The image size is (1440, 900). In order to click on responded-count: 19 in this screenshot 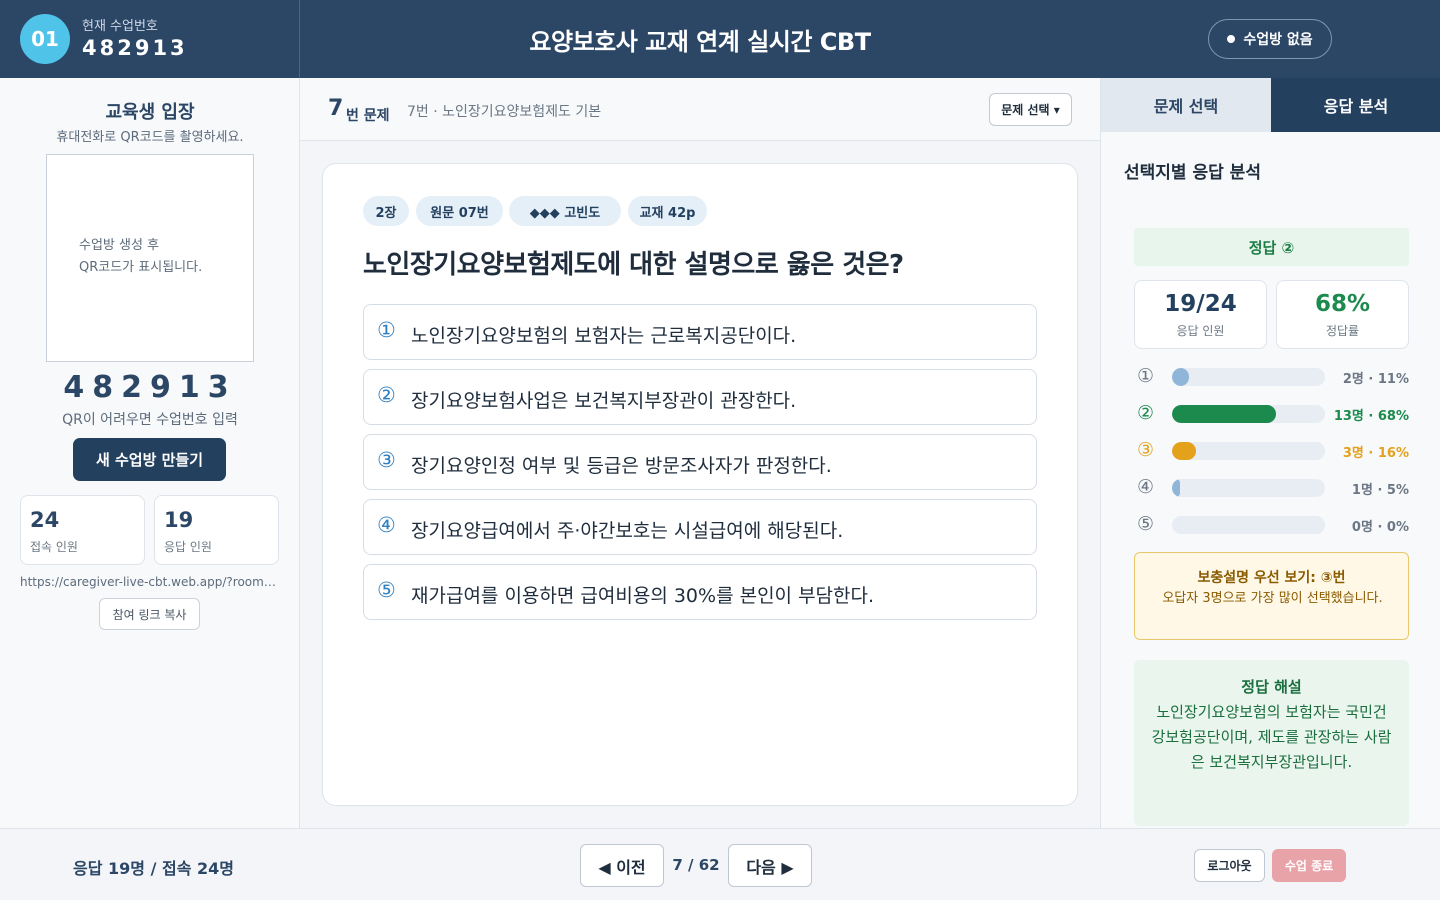, I will do `click(179, 520)`.